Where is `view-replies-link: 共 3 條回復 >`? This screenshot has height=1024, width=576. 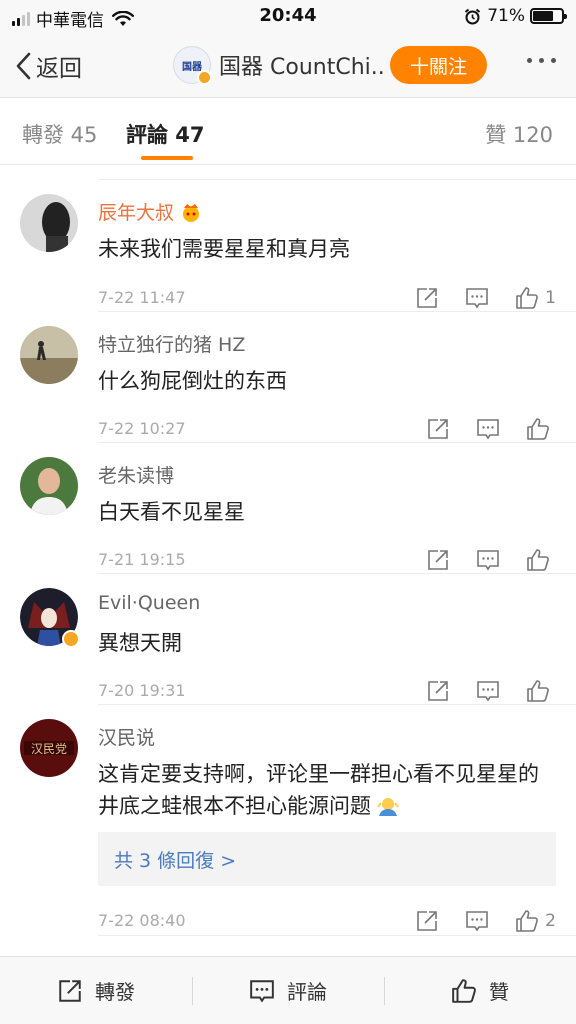 view-replies-link: 共 3 條回復 > is located at coordinates (327, 859).